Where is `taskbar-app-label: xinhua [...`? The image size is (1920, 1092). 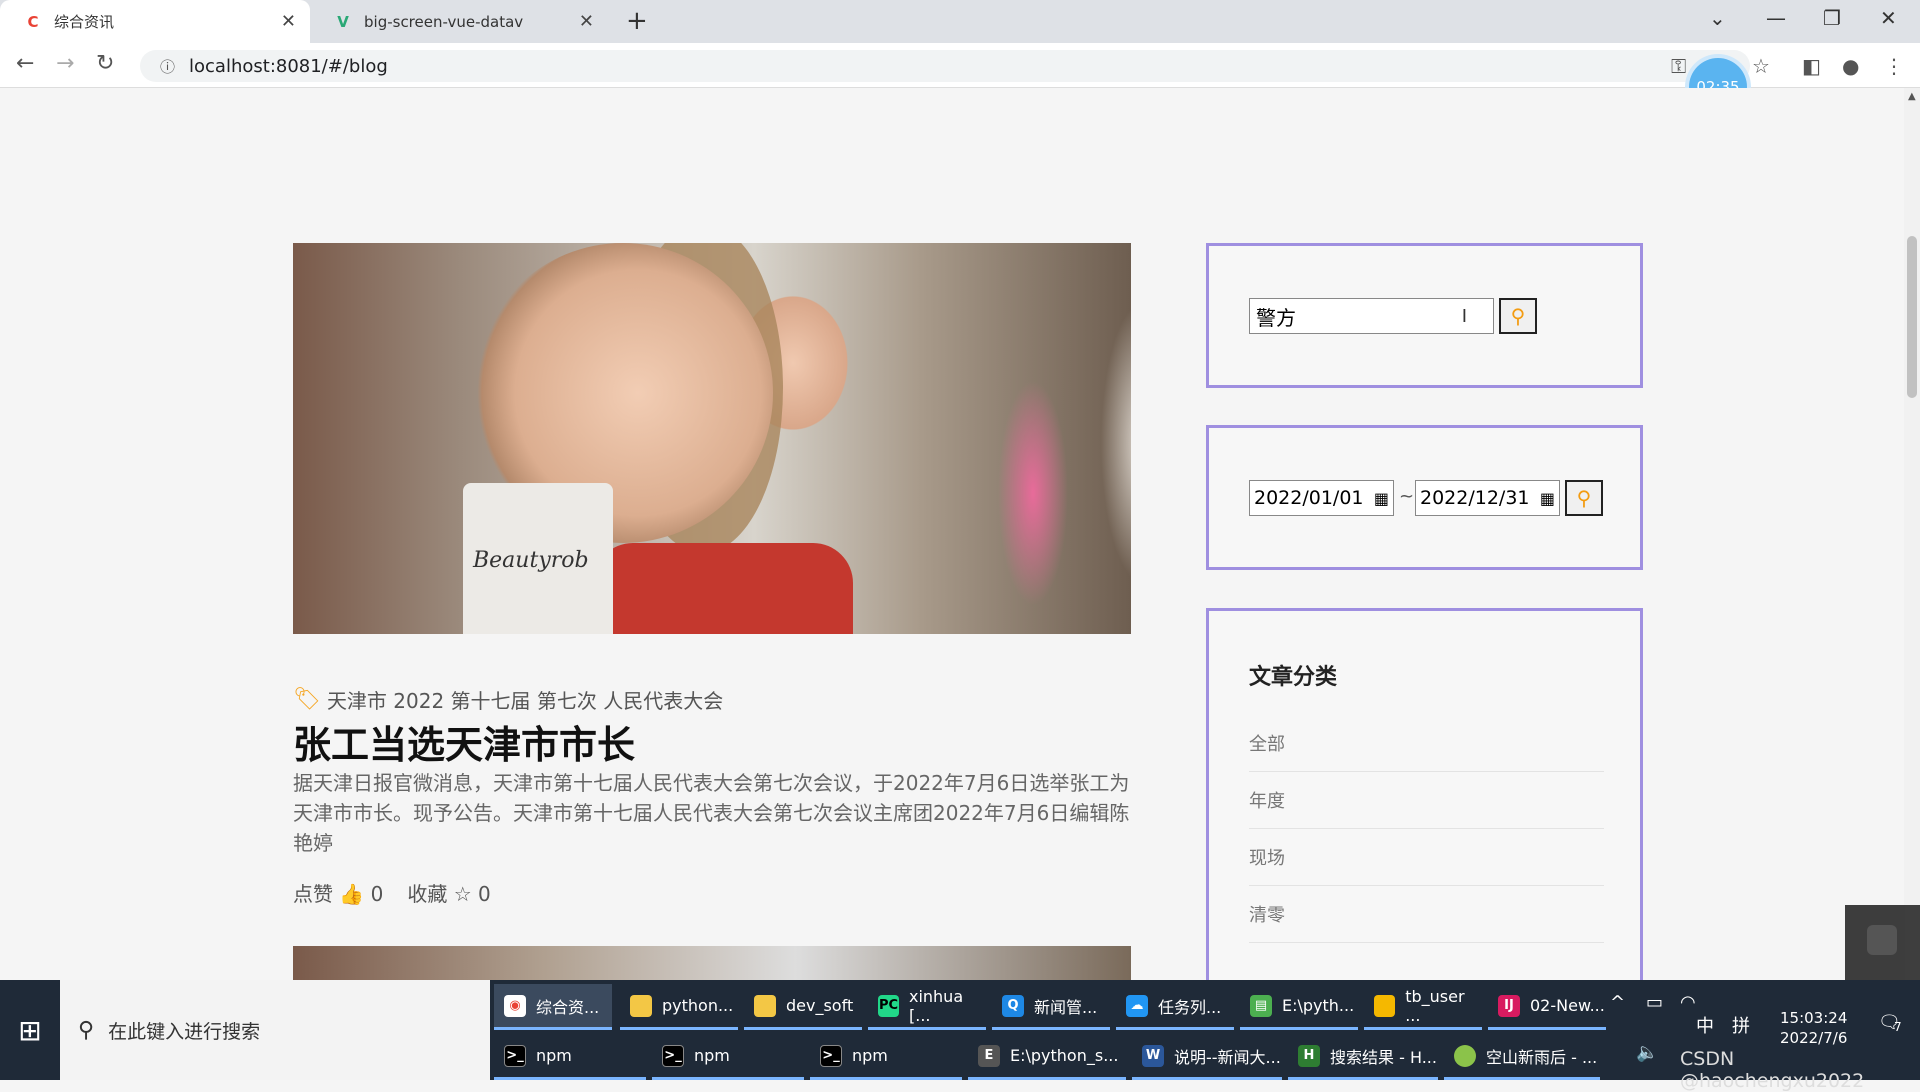
taskbar-app-label: xinhua [... is located at coordinates (936, 1005).